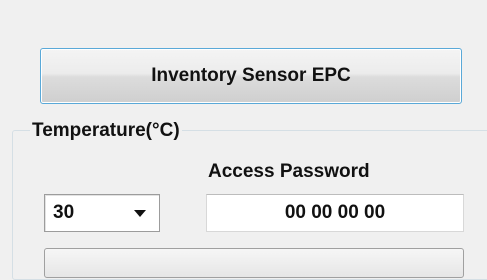 The width and height of the screenshot is (487, 280). Describe the element at coordinates (289, 171) in the screenshot. I see `access-password-label: Access Password` at that location.